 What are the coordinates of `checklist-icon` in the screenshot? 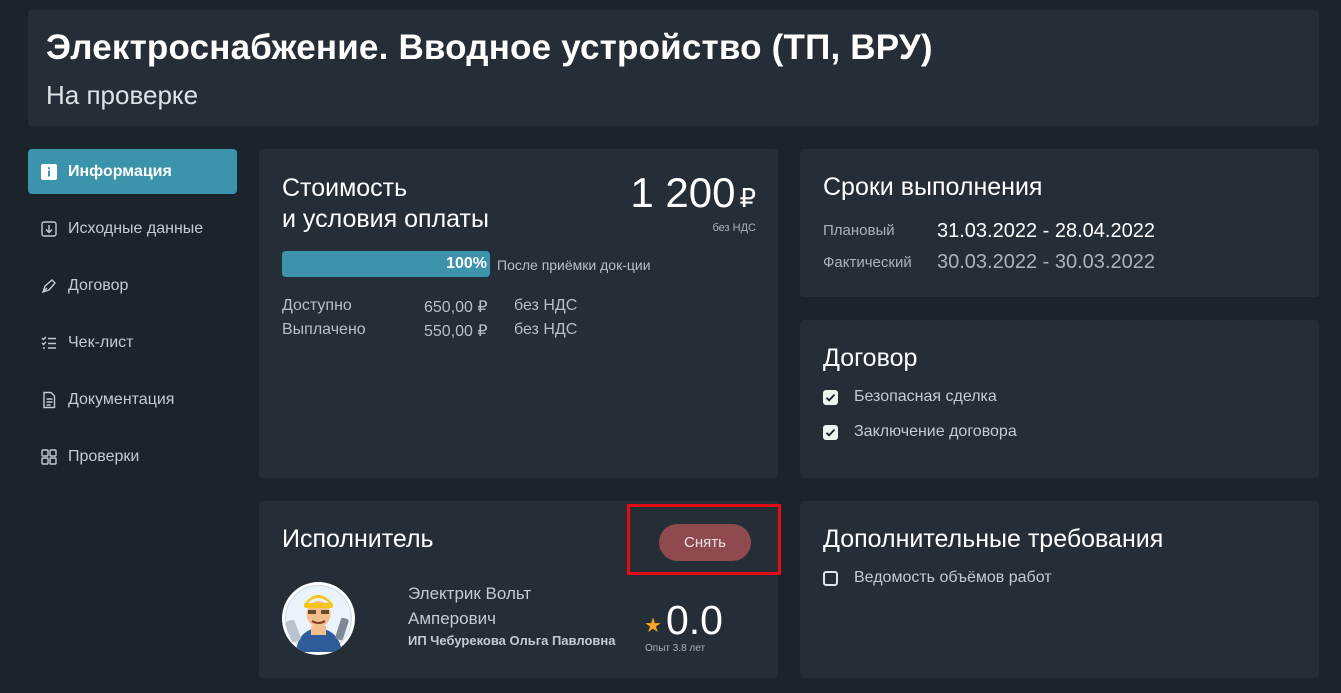 It's located at (49, 343).